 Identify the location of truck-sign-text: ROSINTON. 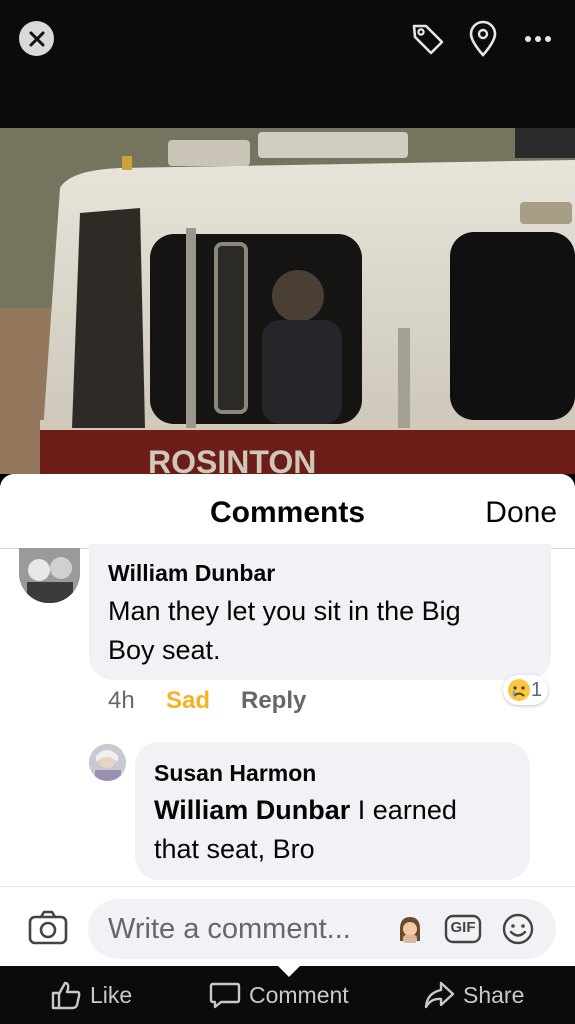
(232, 459).